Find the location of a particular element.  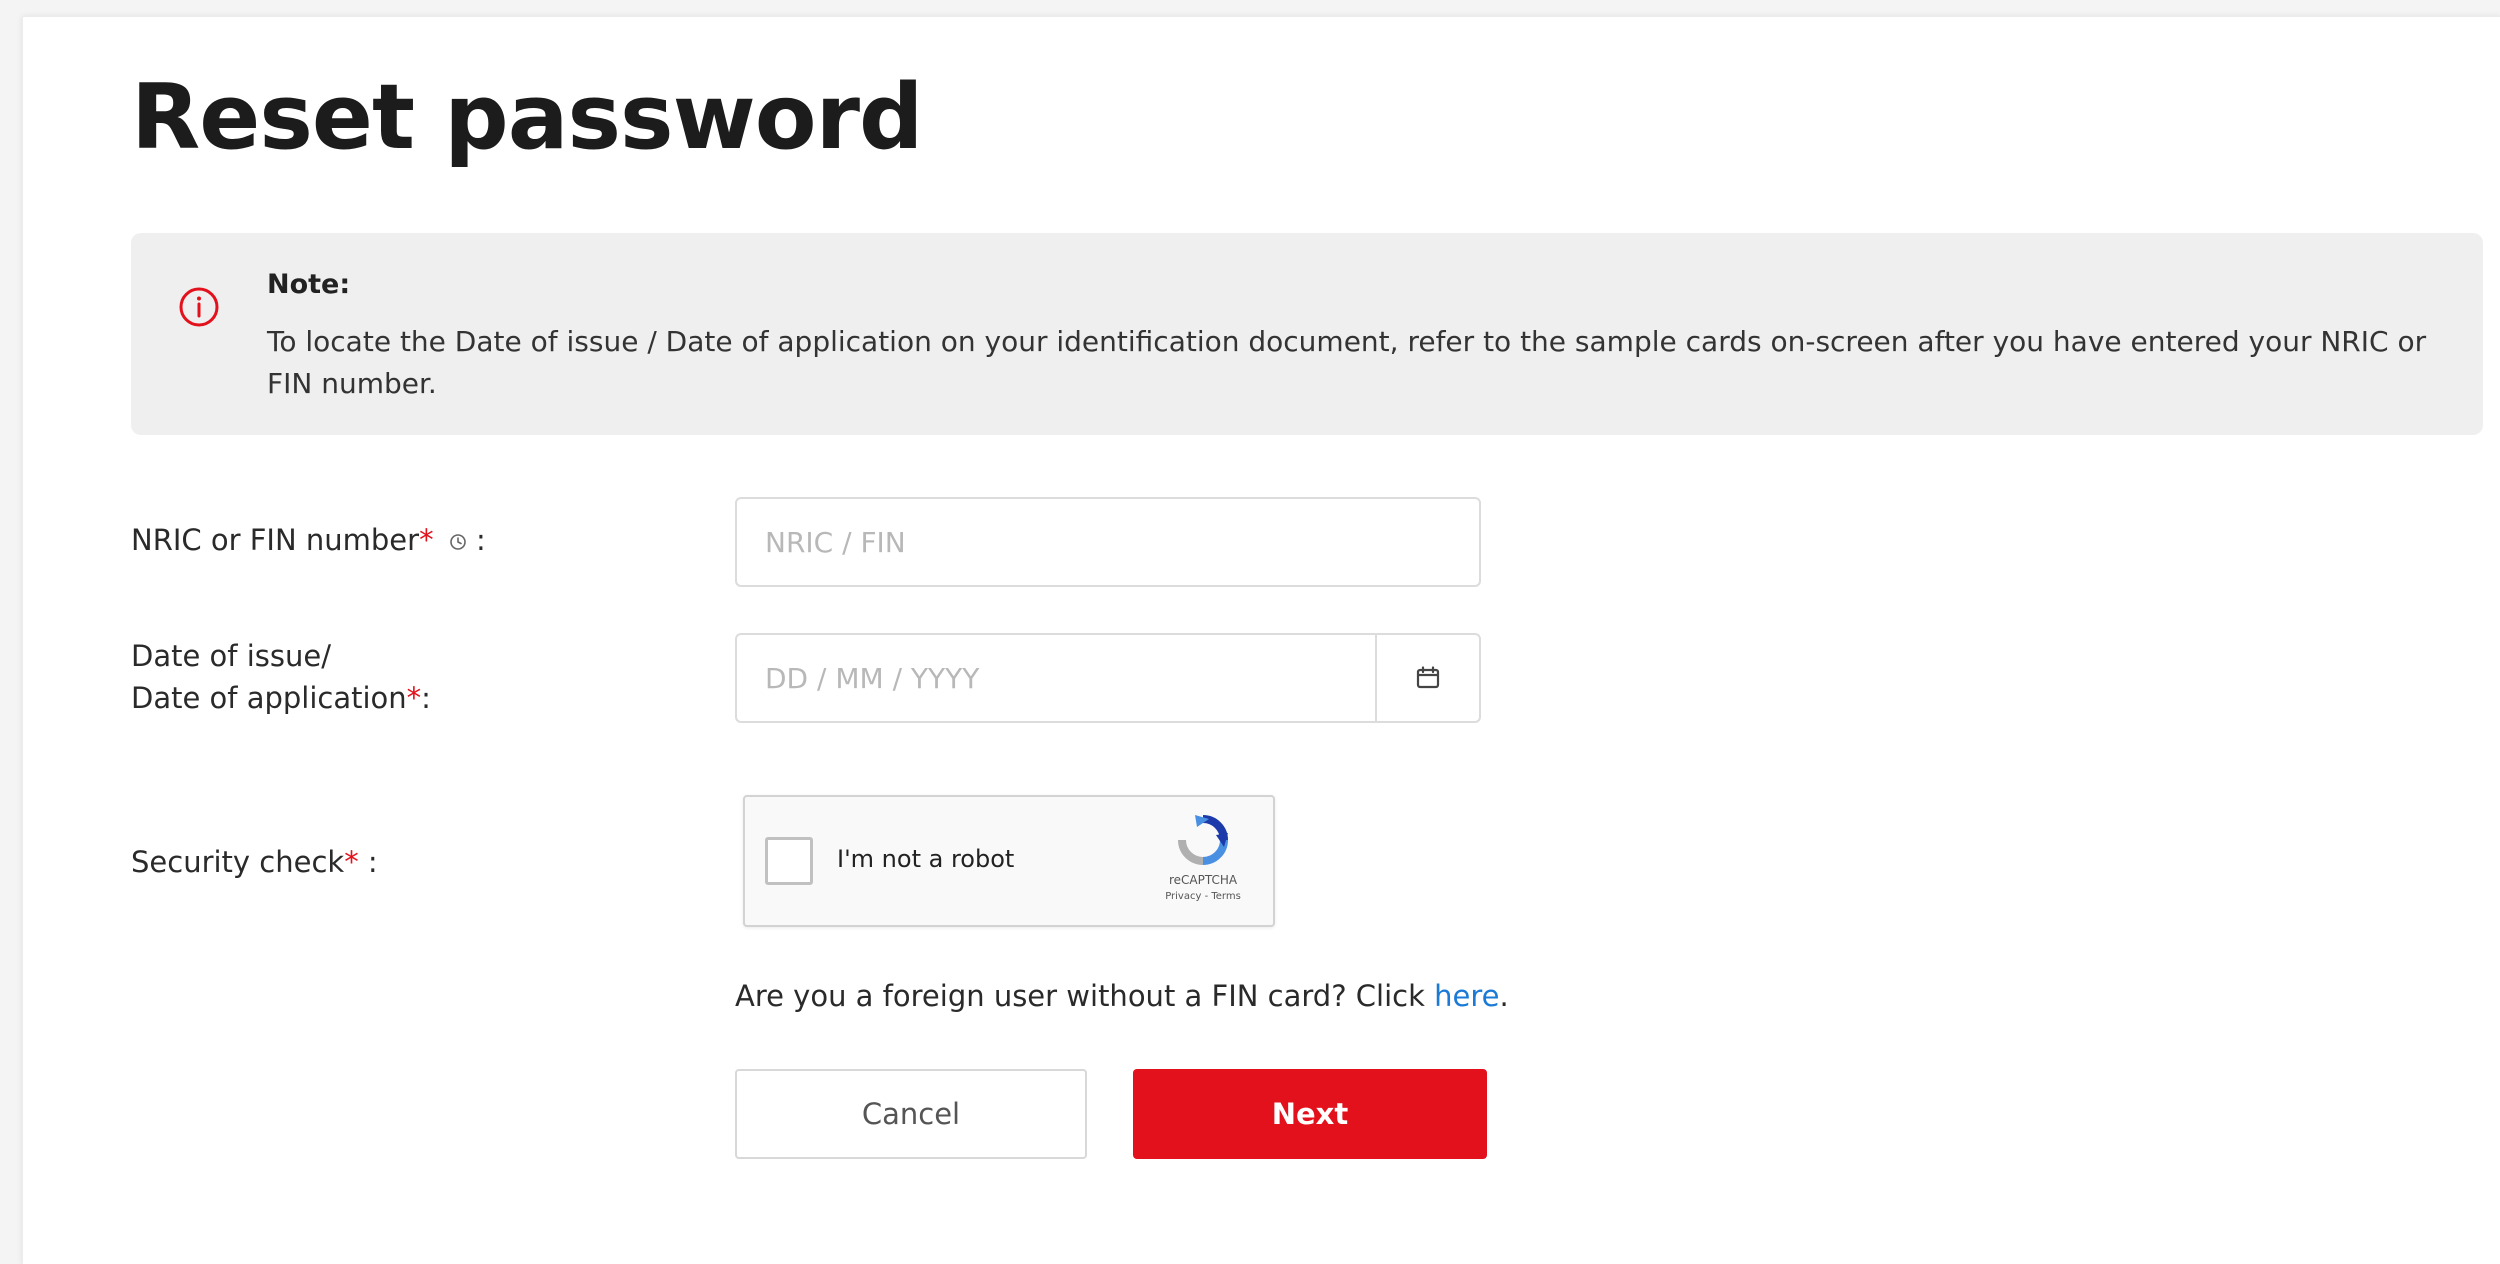

help-clock-icon is located at coordinates (458, 542).